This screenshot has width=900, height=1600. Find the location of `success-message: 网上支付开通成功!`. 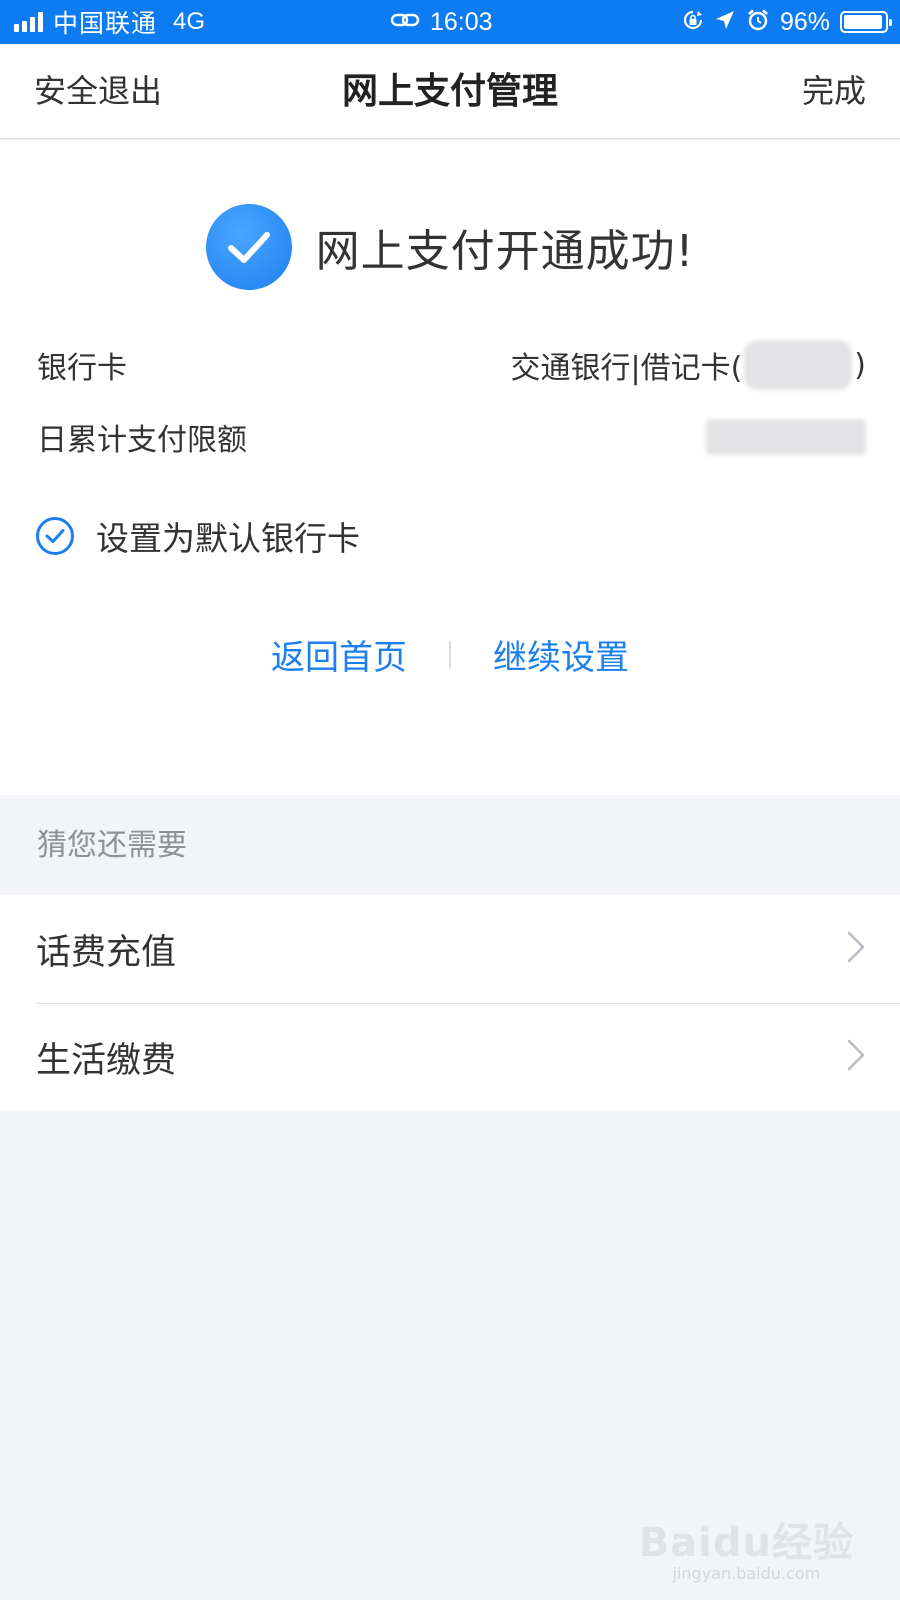

success-message: 网上支付开通成功! is located at coordinates (505, 251).